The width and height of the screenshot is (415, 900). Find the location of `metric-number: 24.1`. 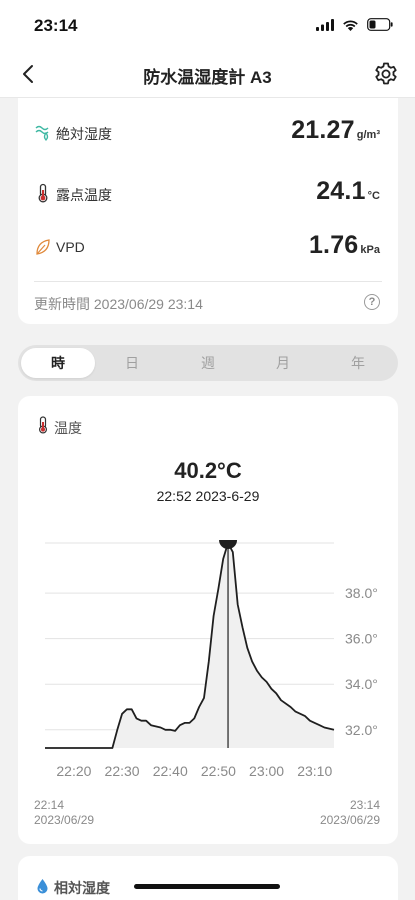

metric-number: 24.1 is located at coordinates (341, 191).